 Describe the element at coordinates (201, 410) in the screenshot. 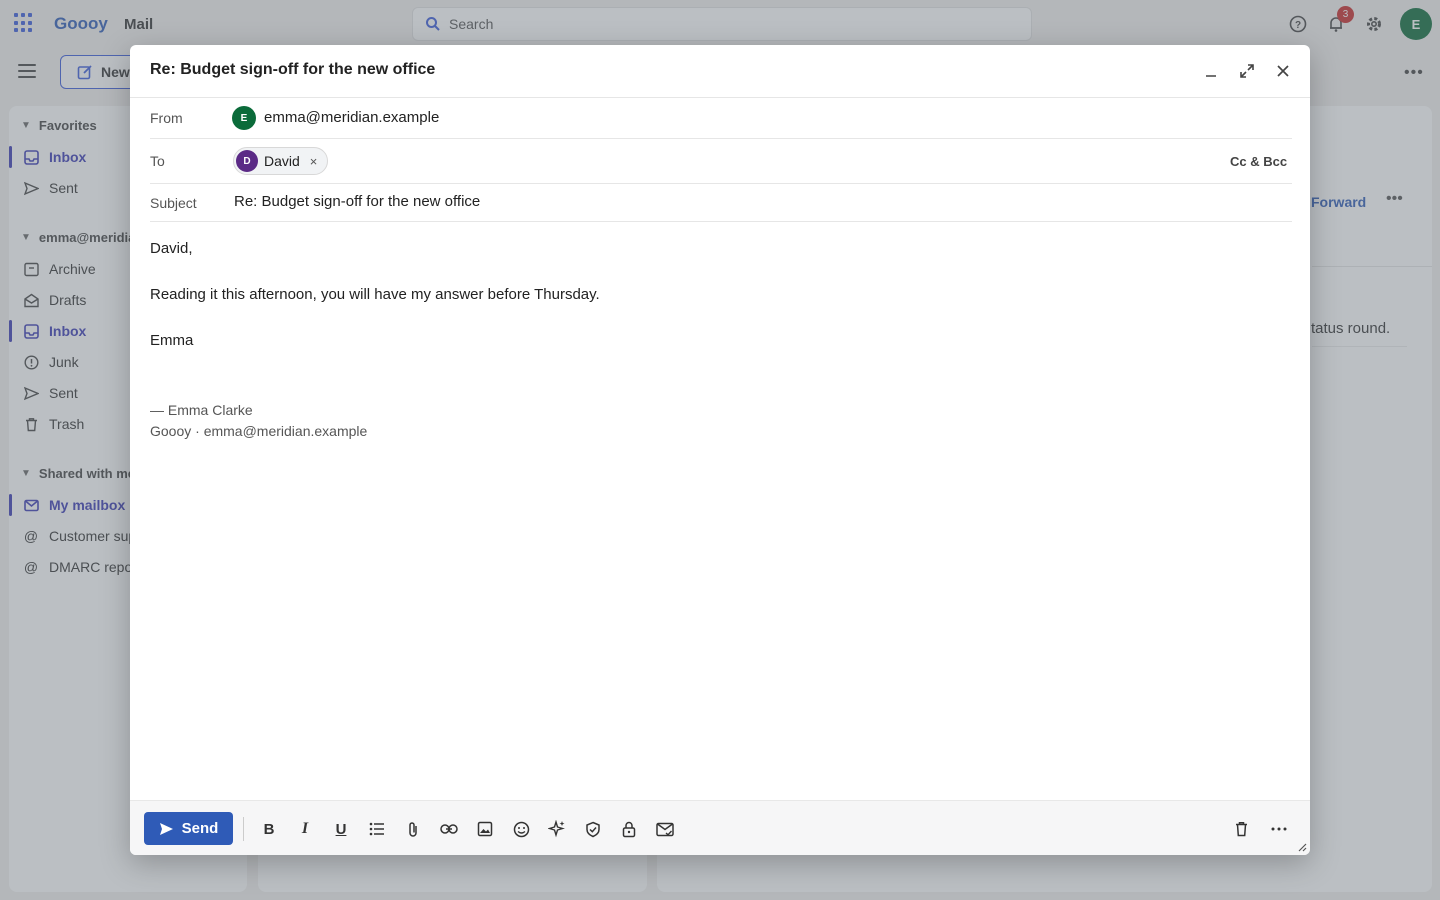

I see `signature-line: — Emma Clarke` at that location.